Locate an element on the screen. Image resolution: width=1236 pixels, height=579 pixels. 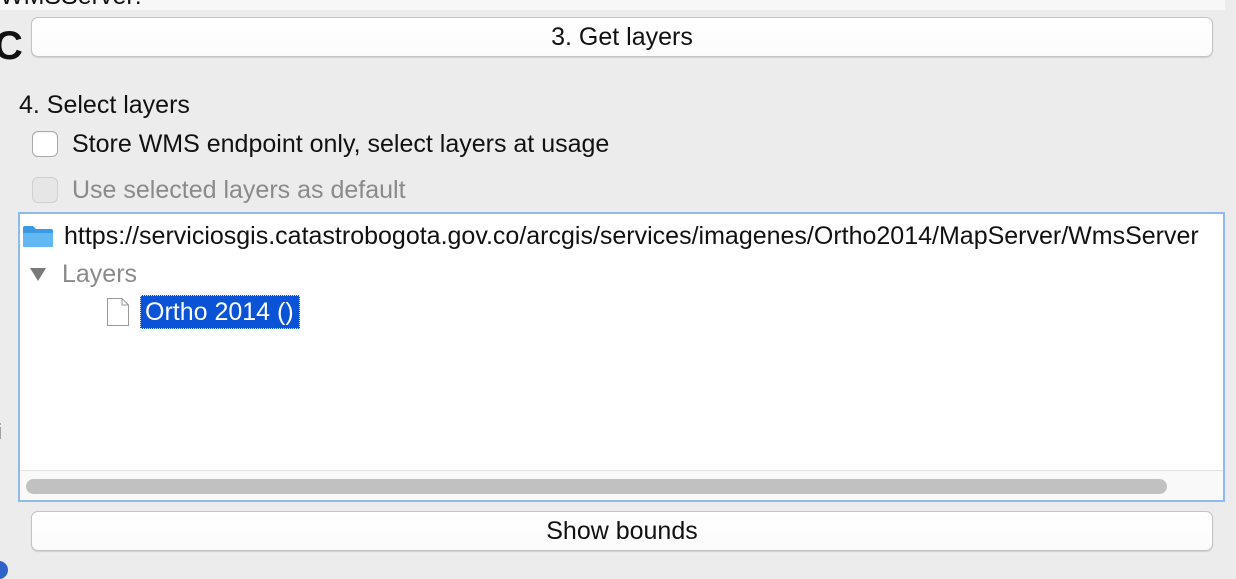
show-bounds-button: Show bounds is located at coordinates (622, 531).